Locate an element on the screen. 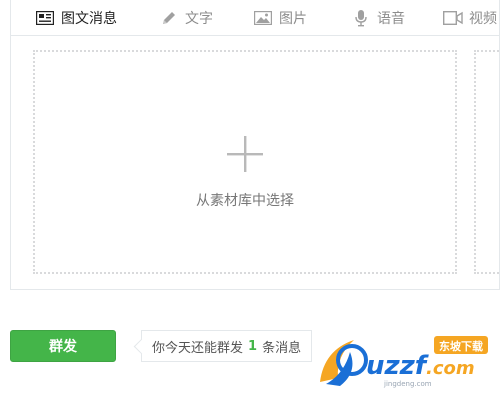  tab-voice: 语音 is located at coordinates (378, 17).